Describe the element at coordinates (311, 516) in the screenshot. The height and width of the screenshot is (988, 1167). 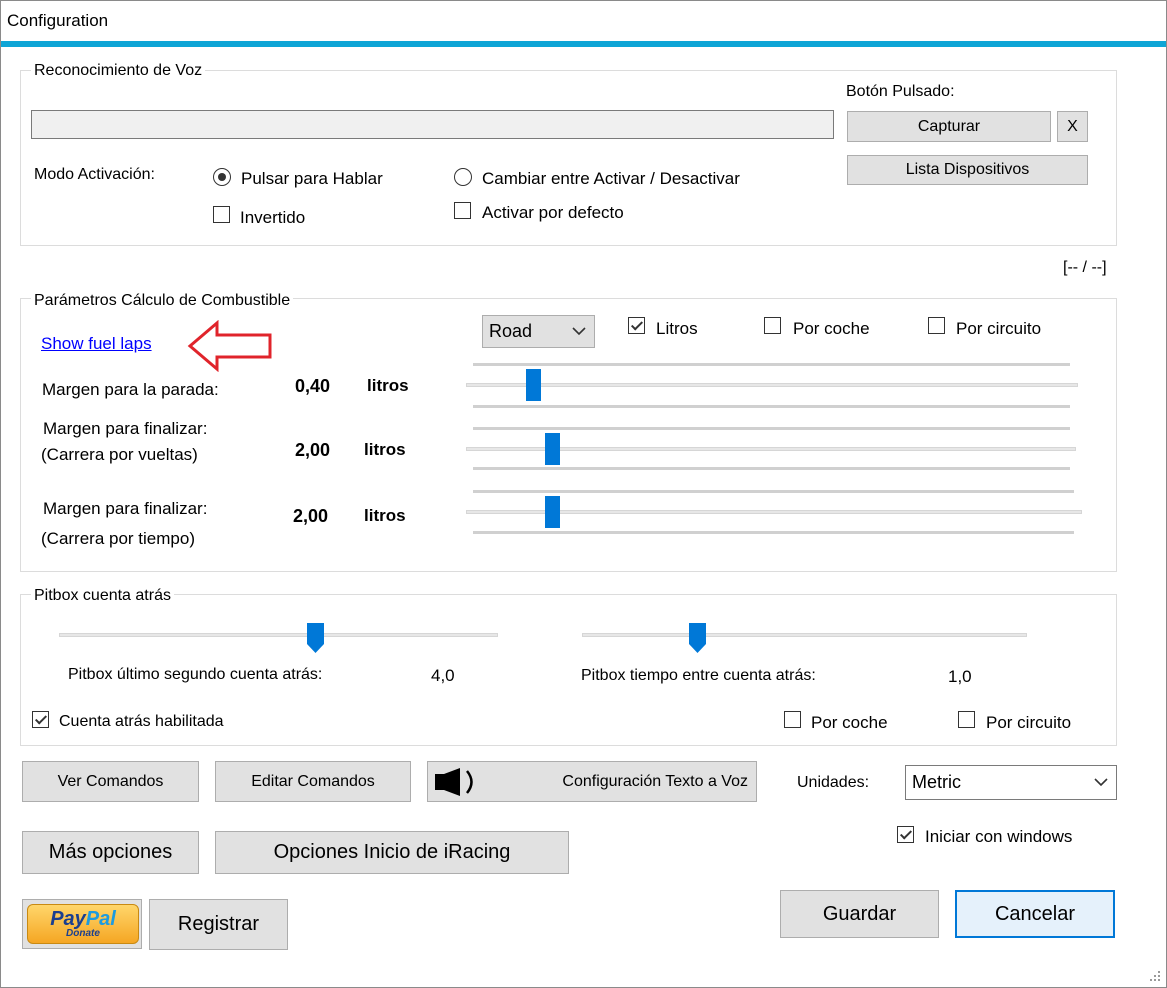
I see `margen-fin-tiempo-value: 2,00` at that location.